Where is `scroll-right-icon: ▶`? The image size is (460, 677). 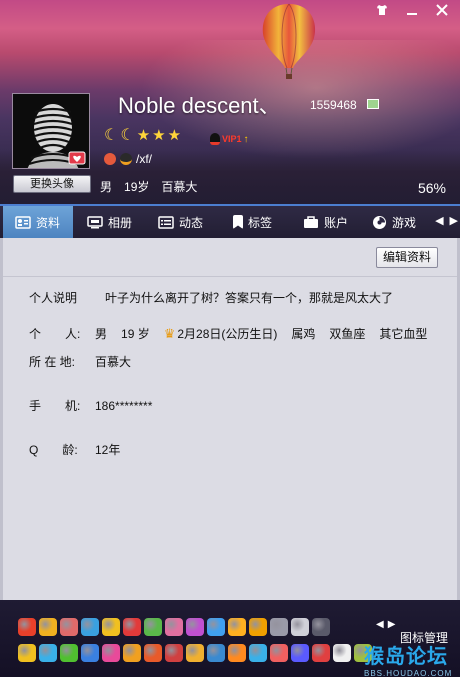
scroll-right-icon: ▶ is located at coordinates (454, 220).